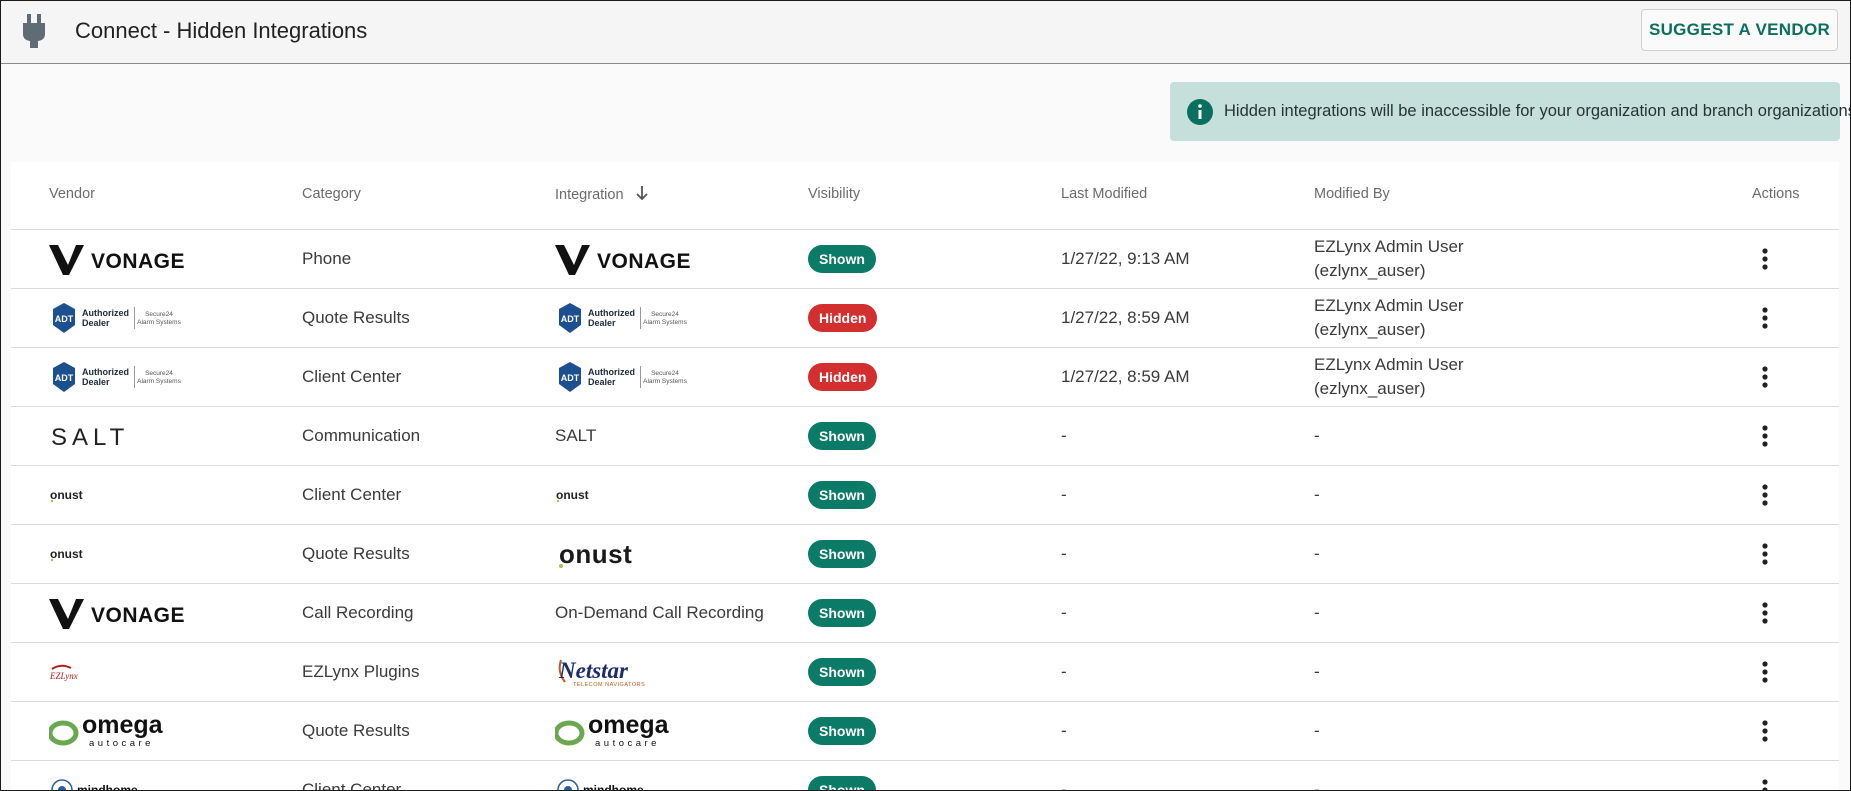  I want to click on vendor-cell: omega autocare, so click(169, 731).